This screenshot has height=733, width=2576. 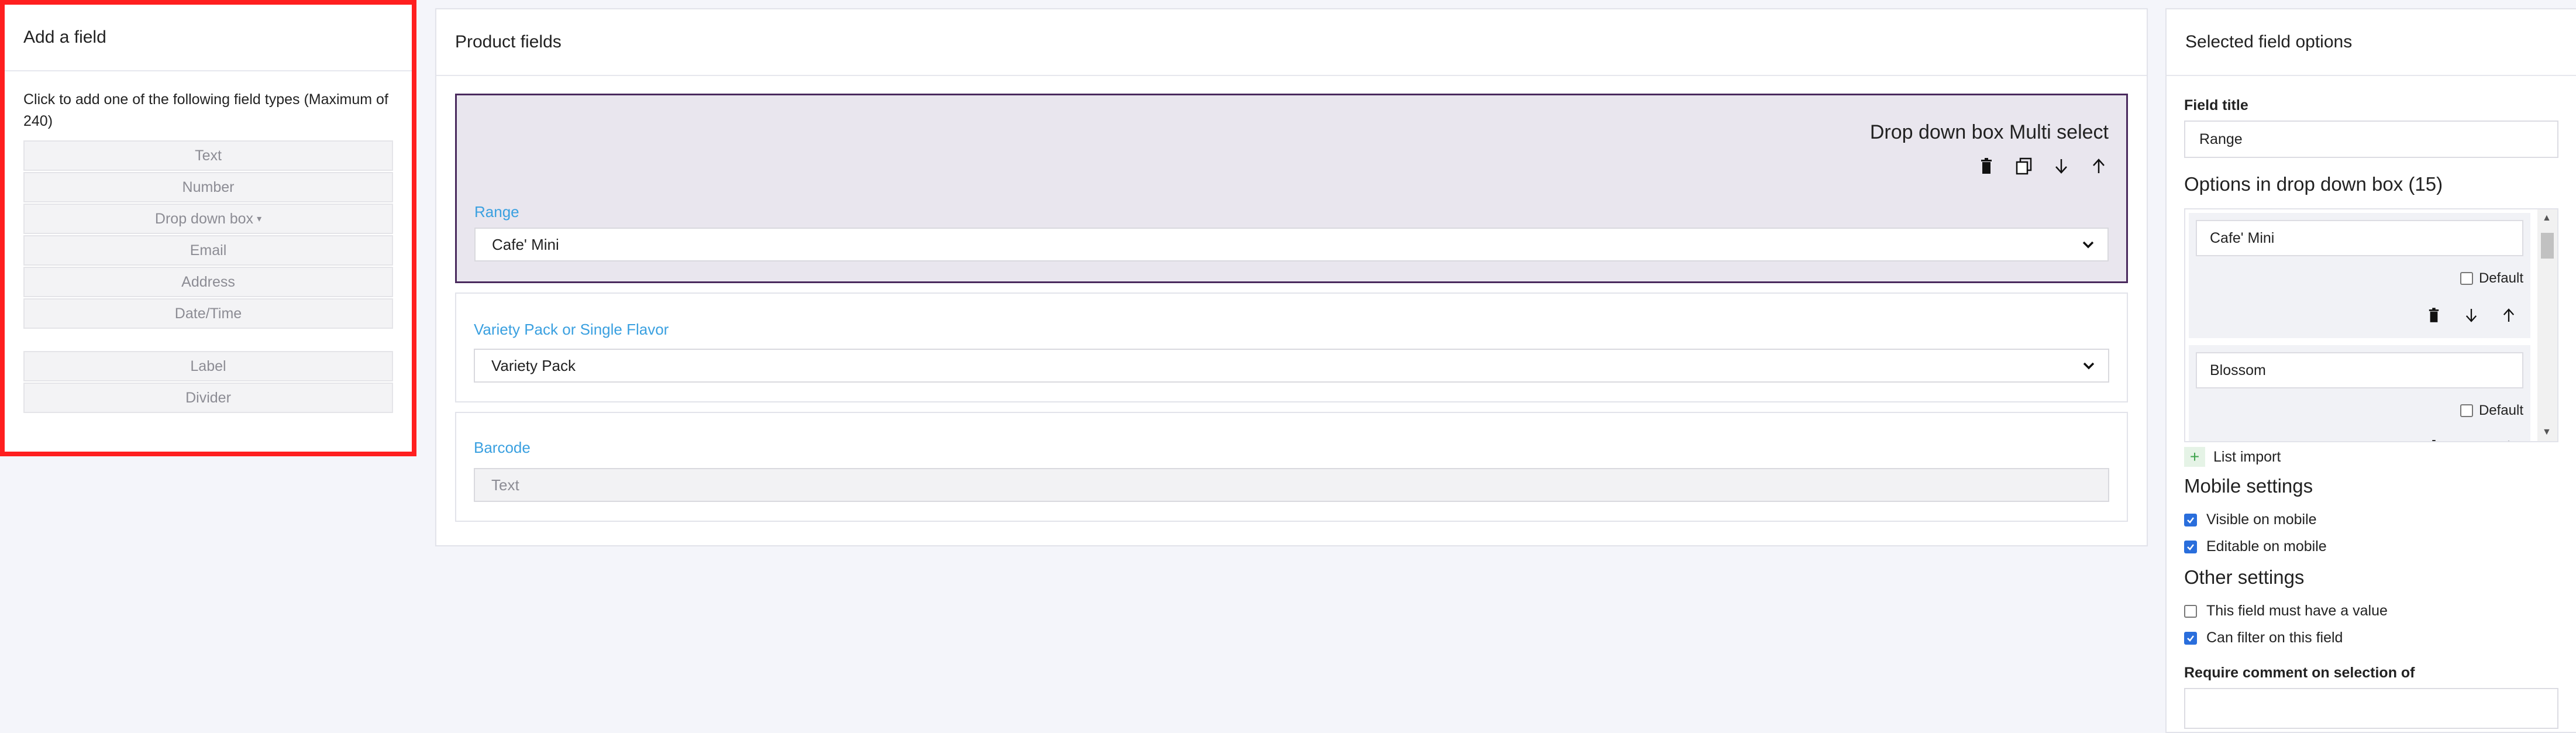 What do you see at coordinates (2042, 166) in the screenshot?
I see `field-card-actions` at bounding box center [2042, 166].